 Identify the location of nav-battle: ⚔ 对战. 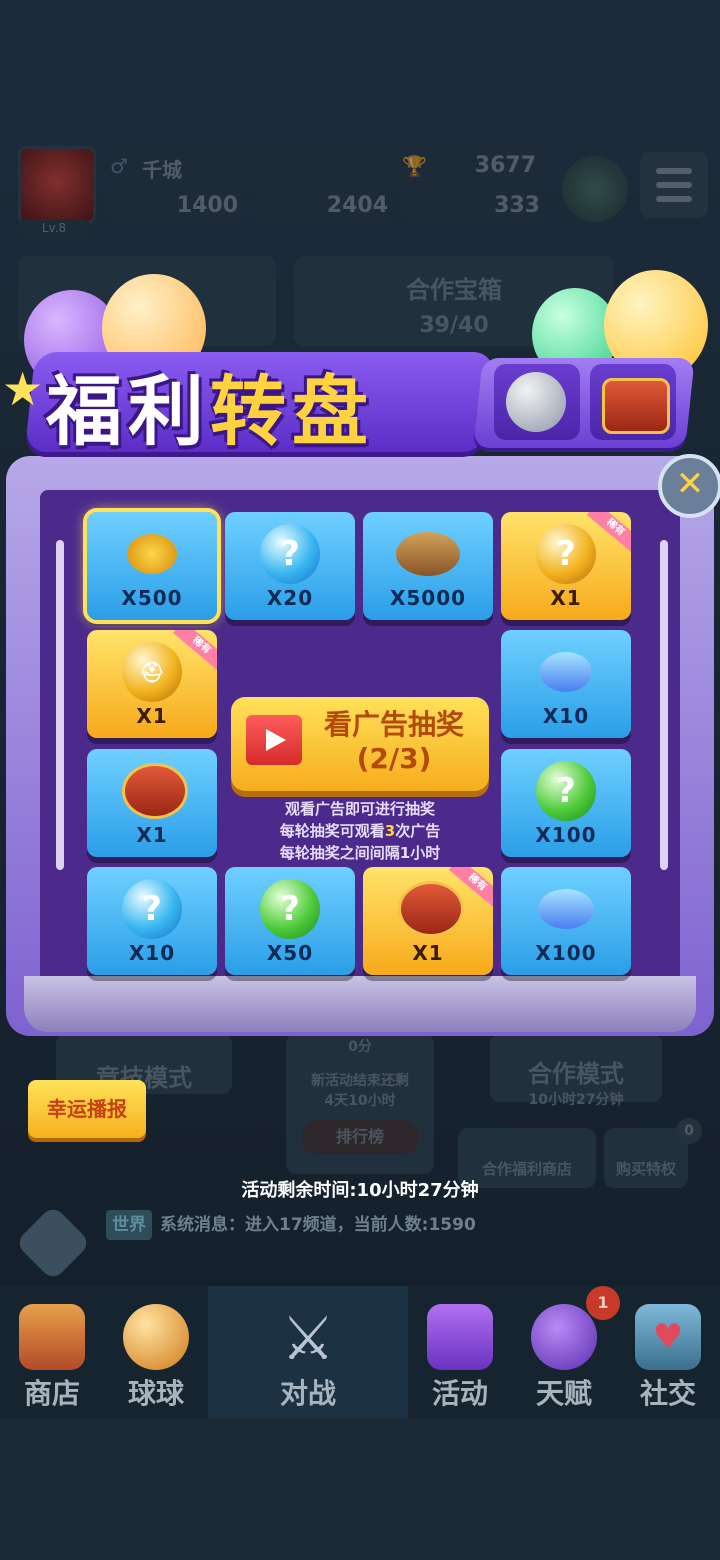
(308, 1352).